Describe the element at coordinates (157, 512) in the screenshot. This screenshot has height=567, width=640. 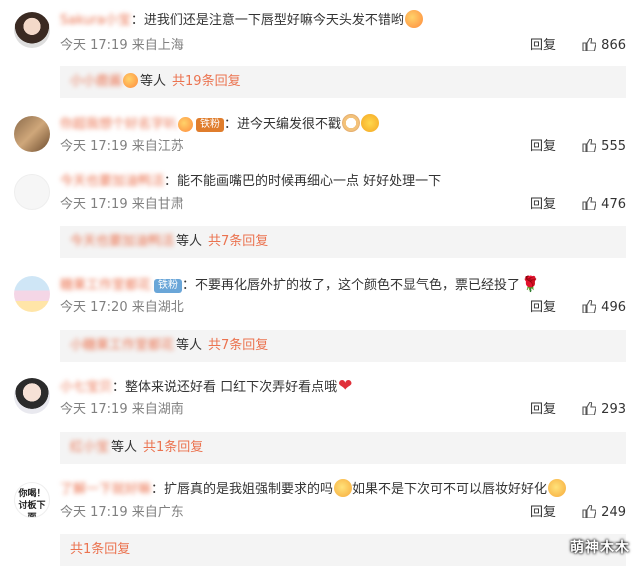
I see `location: 来自广东` at that location.